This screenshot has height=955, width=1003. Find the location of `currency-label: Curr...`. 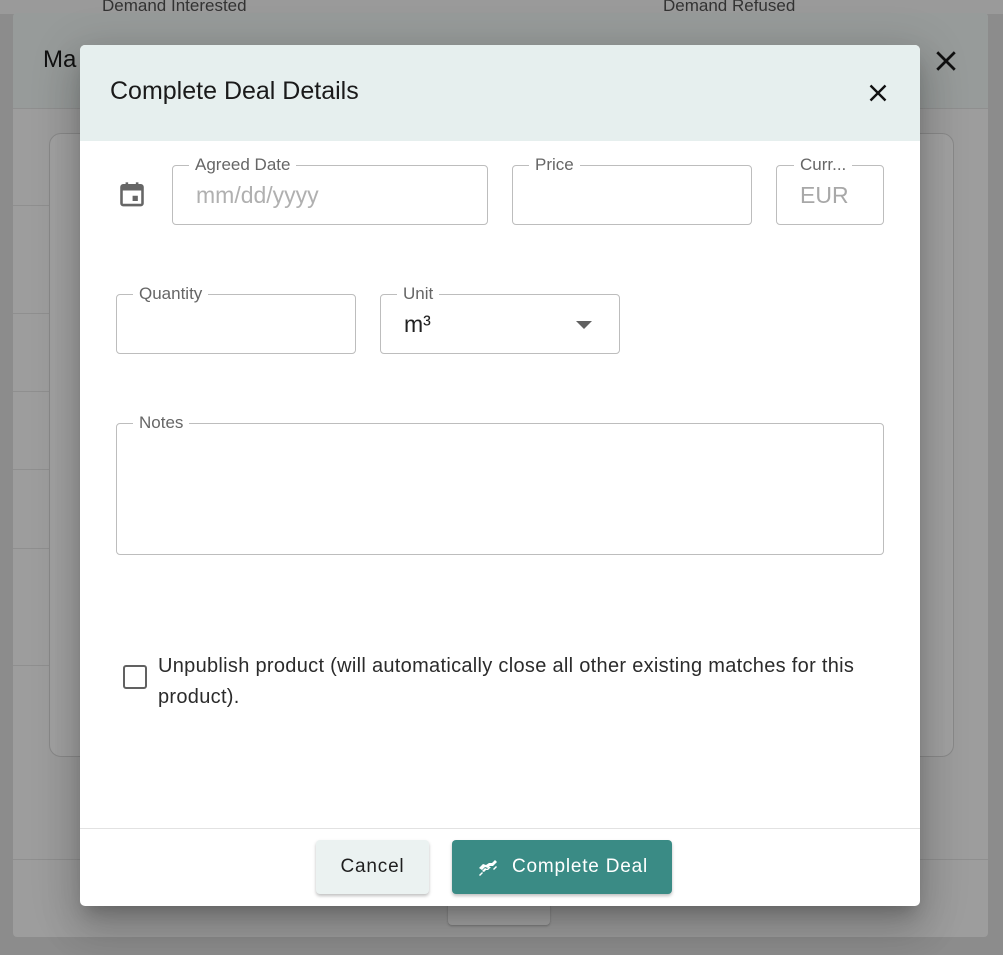

currency-label: Curr... is located at coordinates (823, 165).